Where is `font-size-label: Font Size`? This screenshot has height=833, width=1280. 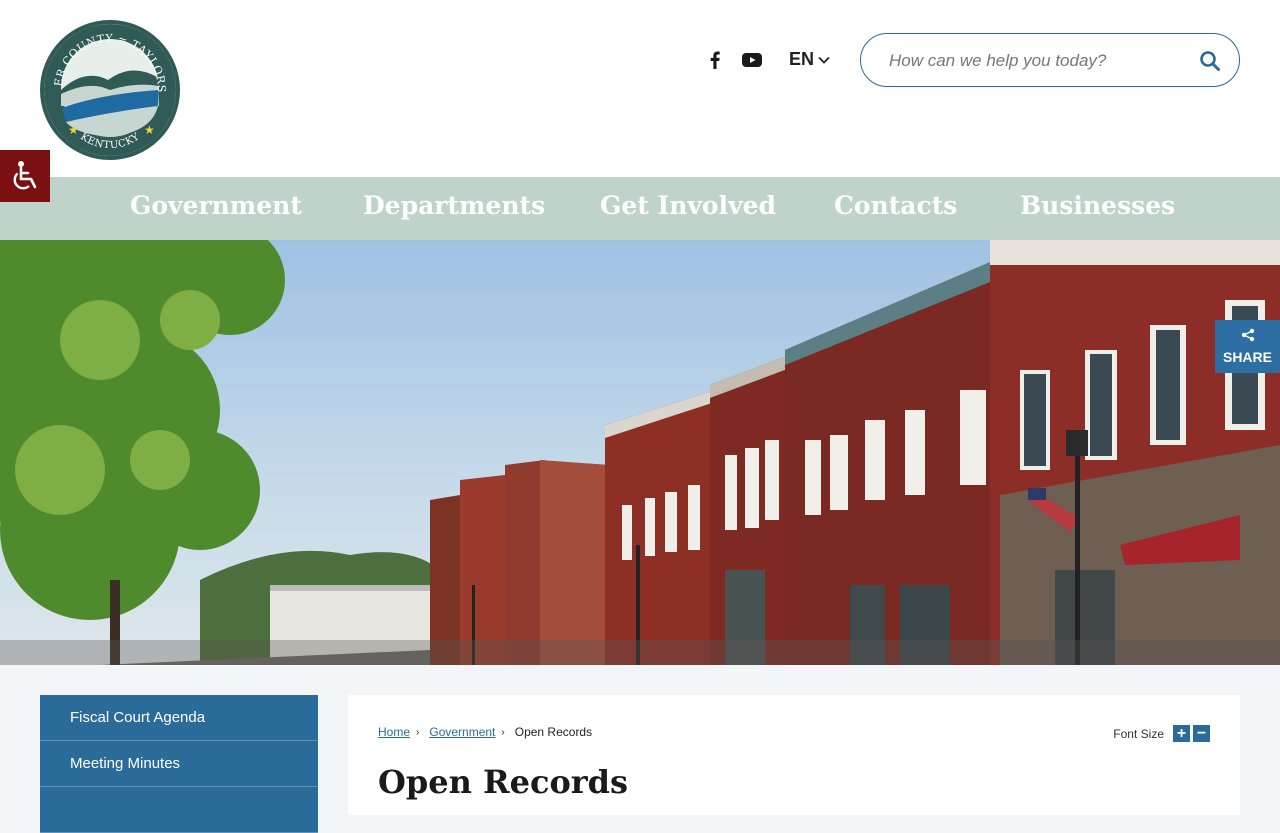 font-size-label: Font Size is located at coordinates (1138, 733).